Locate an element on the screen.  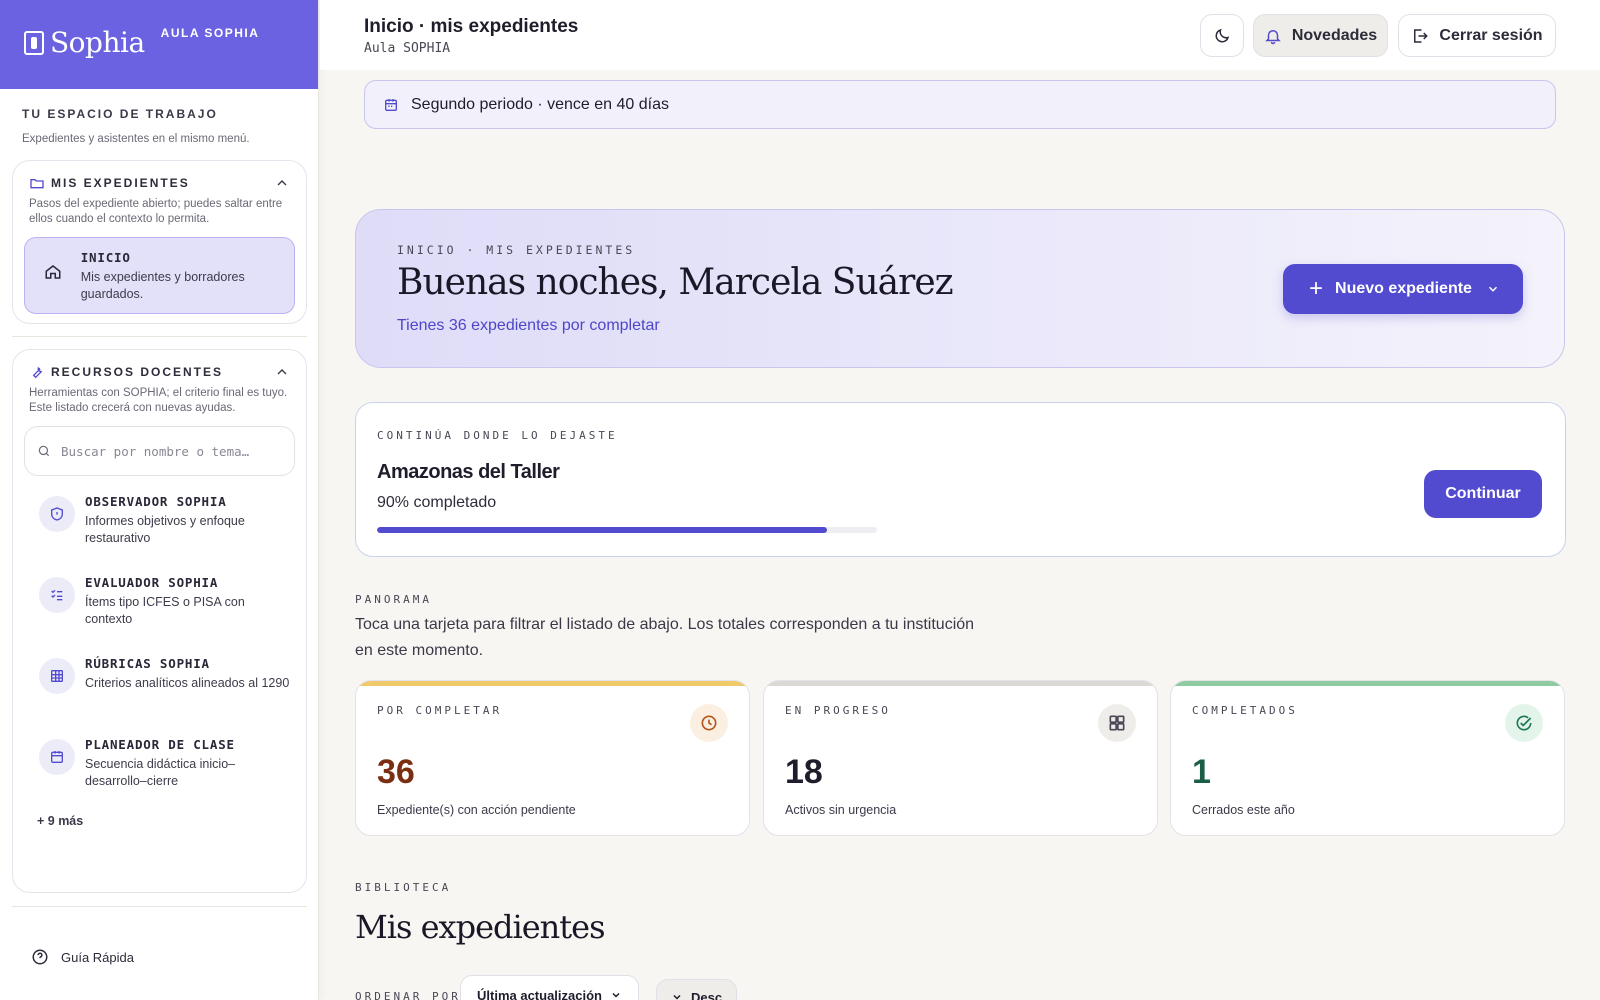
check-circle-icon is located at coordinates (1524, 723).